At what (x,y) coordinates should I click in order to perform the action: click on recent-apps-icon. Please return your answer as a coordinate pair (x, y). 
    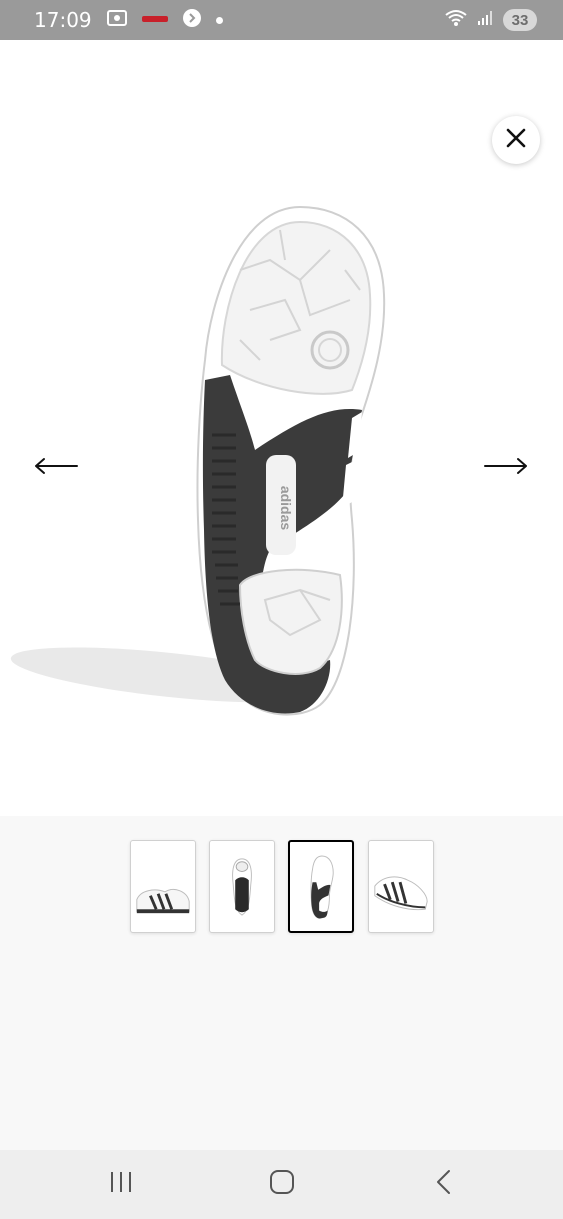
    Looking at the image, I should click on (121, 1184).